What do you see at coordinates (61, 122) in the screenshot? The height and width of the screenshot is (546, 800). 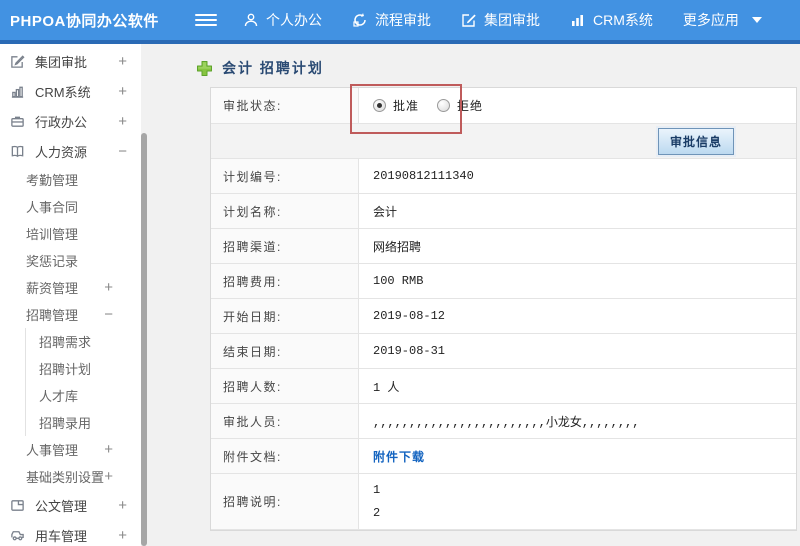 I see `sidebar-item-label: 行政办公` at bounding box center [61, 122].